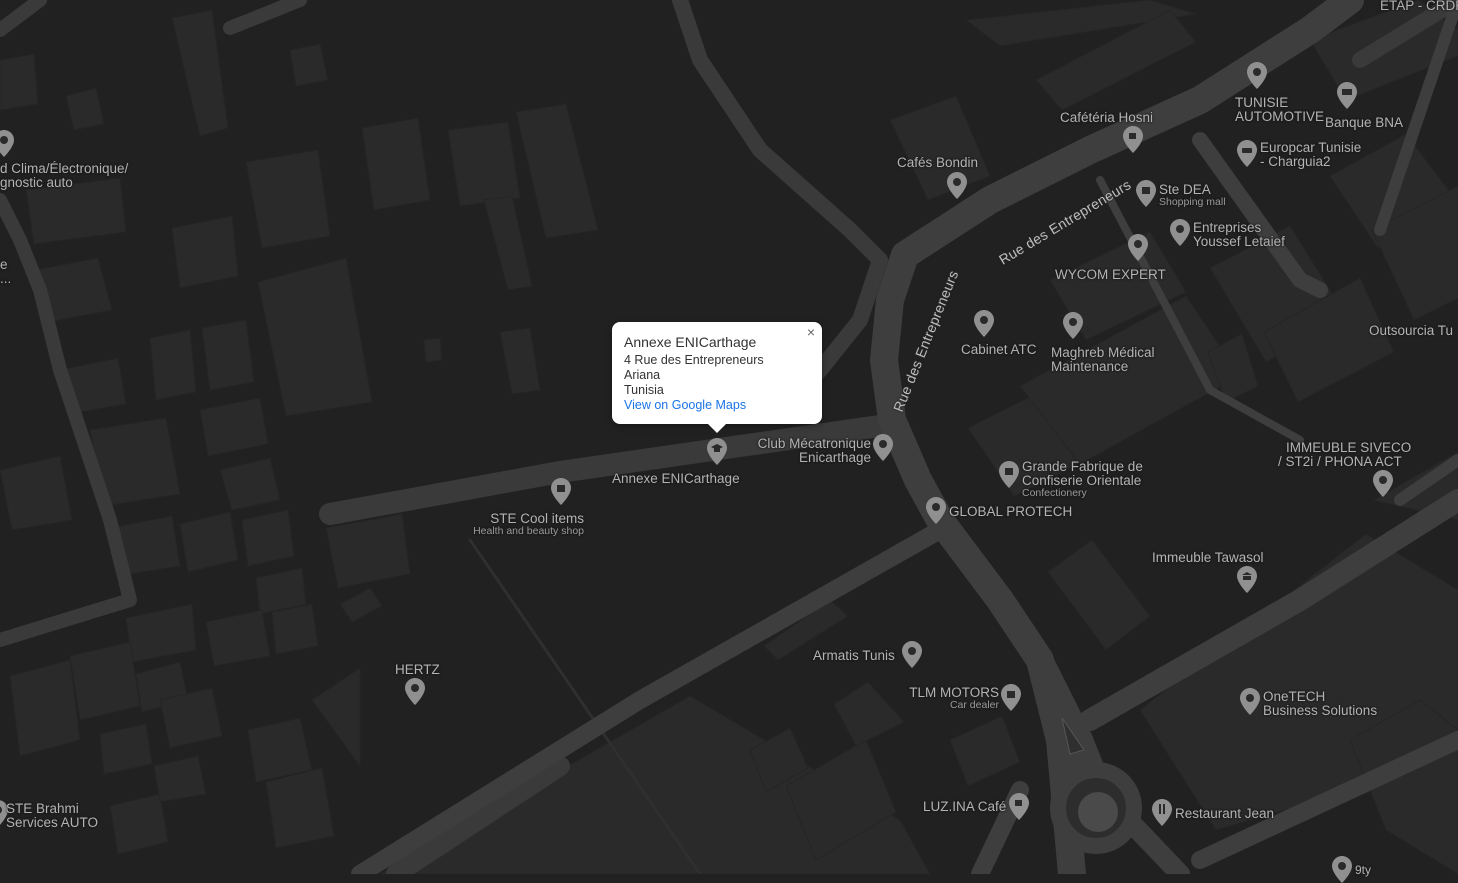 Image resolution: width=1458 pixels, height=883 pixels. Describe the element at coordinates (1010, 512) in the screenshot. I see `place-label-global-protech: GLOBAL PROTECH` at that location.